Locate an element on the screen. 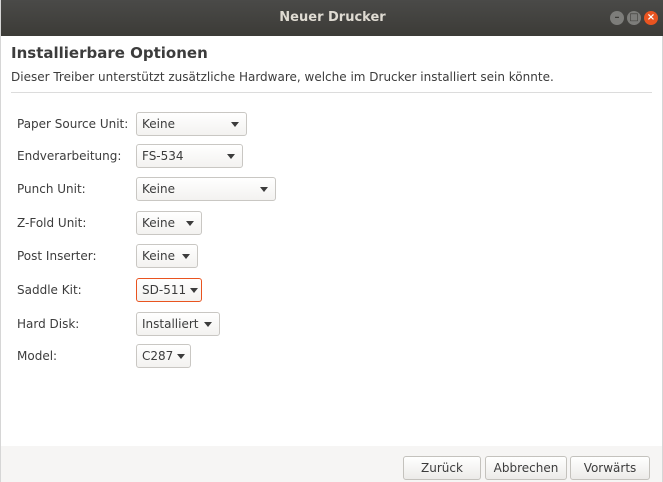  option-label: Z-Fold Unit: is located at coordinates (52, 223).